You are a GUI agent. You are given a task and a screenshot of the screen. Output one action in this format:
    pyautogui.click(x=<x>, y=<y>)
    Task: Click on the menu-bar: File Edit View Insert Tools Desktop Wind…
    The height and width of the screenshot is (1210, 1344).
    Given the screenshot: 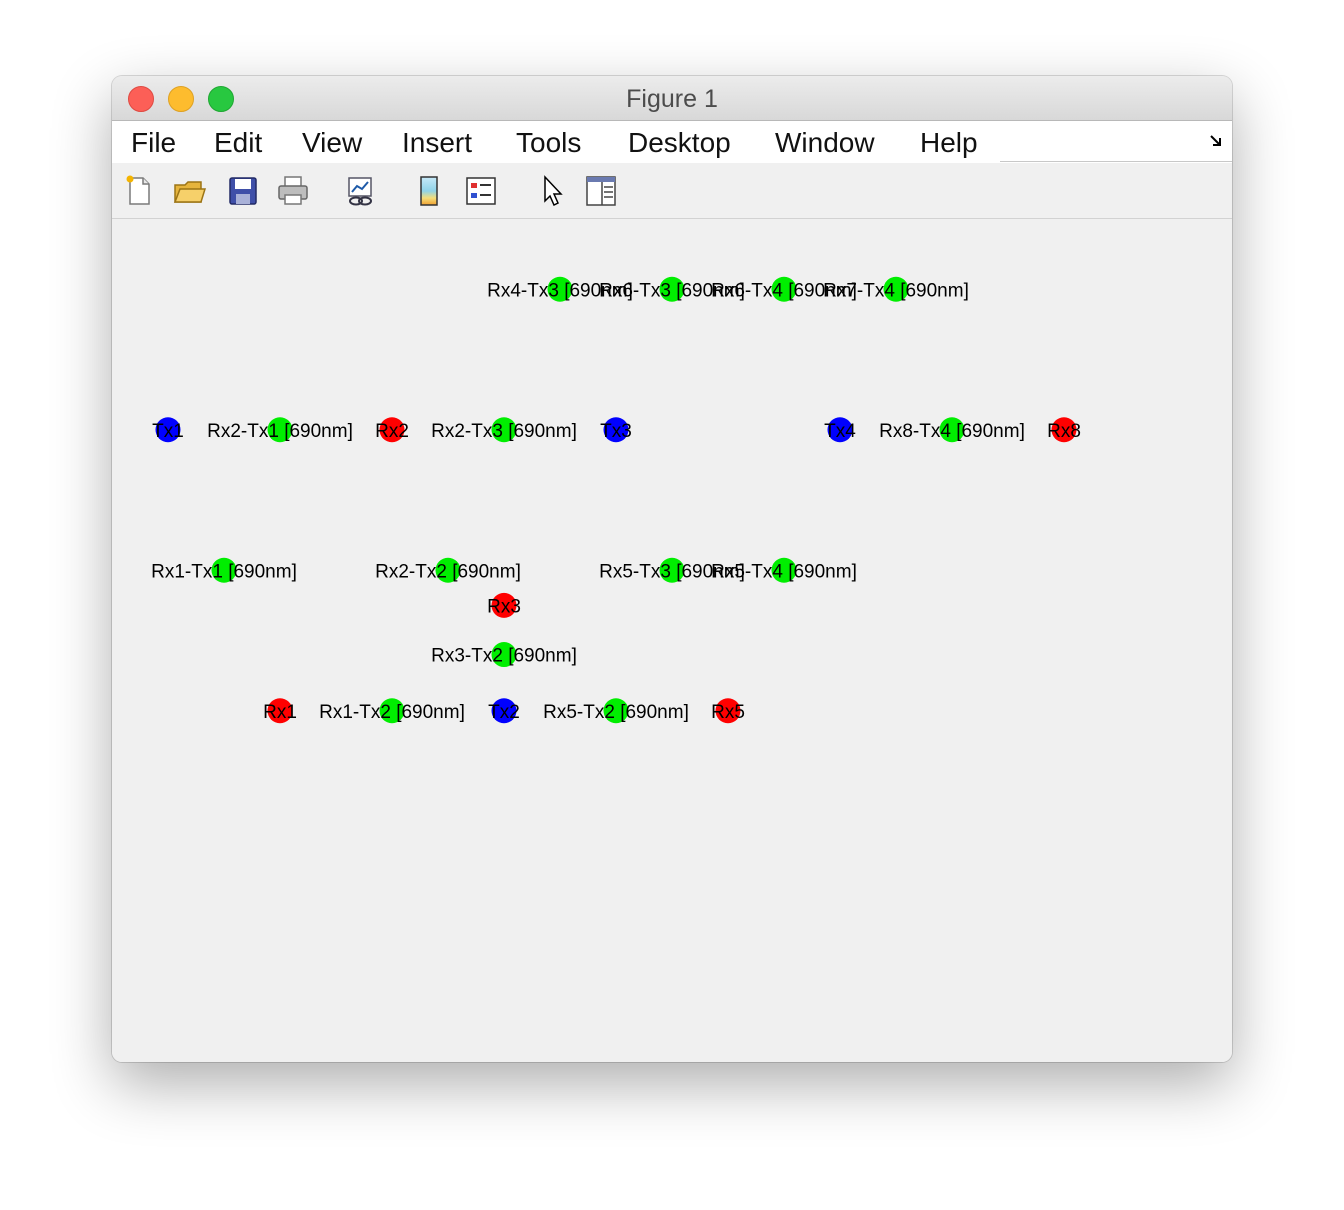 What is the action you would take?
    pyautogui.click(x=672, y=142)
    